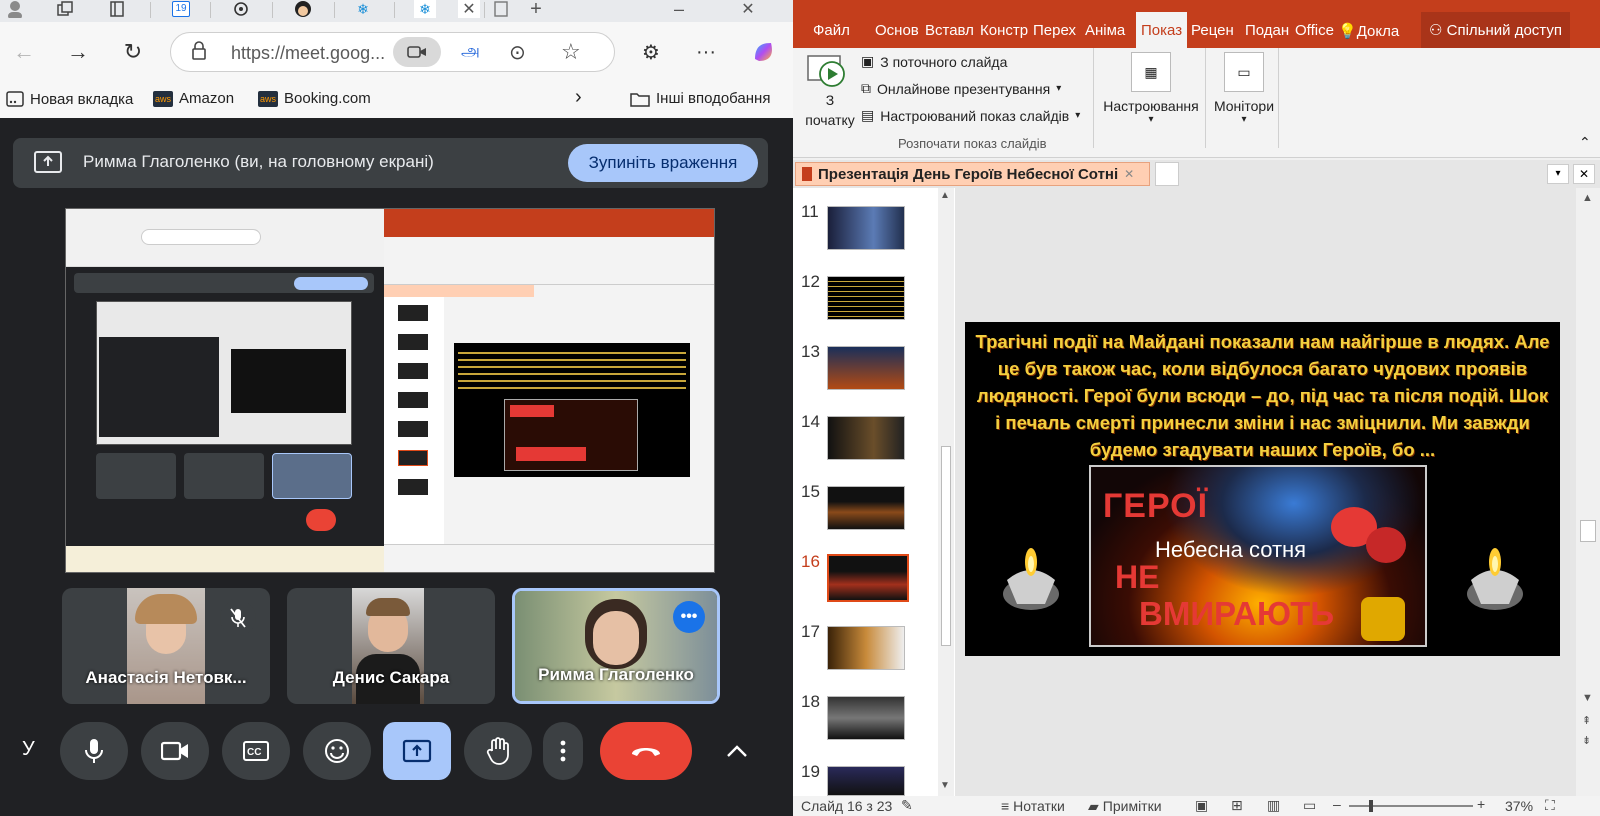 The height and width of the screenshot is (816, 1600). I want to click on close-document-icon: ✕, so click(1129, 174).